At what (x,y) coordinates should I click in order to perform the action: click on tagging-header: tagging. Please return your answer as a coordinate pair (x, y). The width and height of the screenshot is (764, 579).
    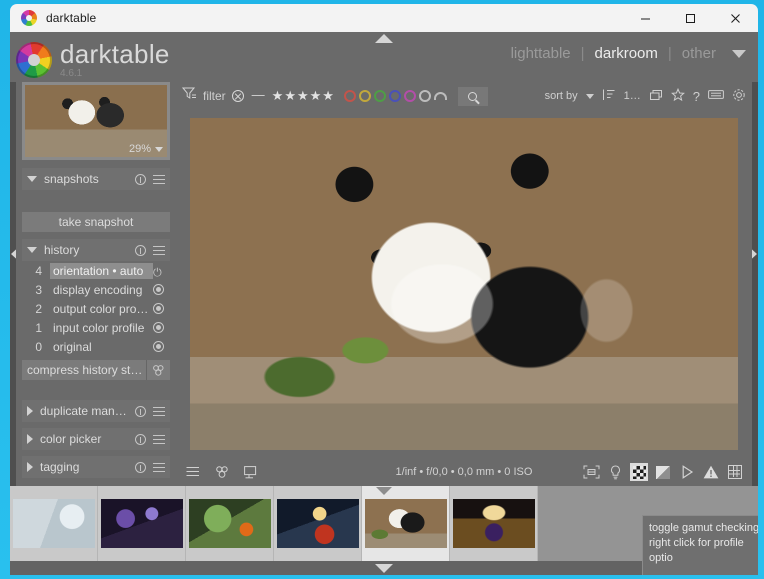
    Looking at the image, I should click on (96, 467).